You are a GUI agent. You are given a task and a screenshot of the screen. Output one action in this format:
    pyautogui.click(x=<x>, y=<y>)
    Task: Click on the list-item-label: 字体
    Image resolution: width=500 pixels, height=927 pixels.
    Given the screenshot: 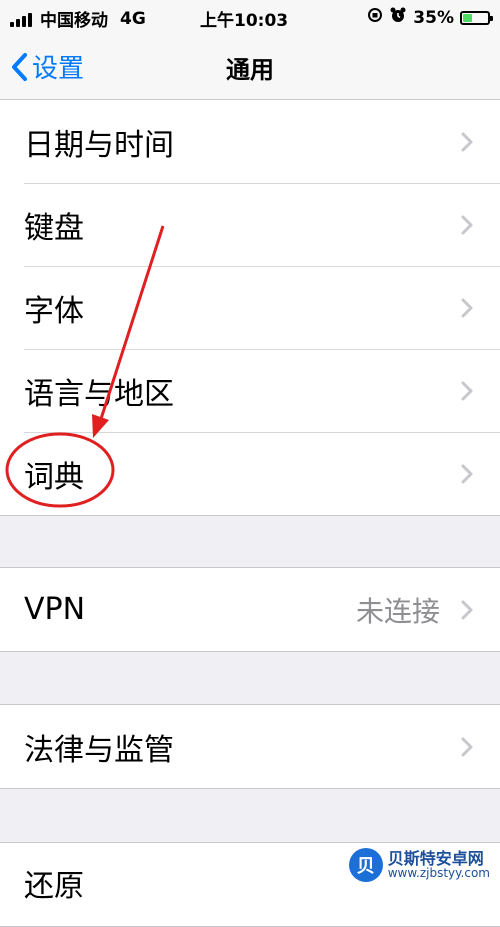 What is the action you would take?
    pyautogui.click(x=54, y=311)
    